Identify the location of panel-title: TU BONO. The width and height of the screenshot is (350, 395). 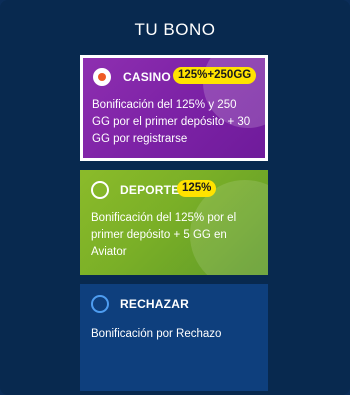
(175, 29).